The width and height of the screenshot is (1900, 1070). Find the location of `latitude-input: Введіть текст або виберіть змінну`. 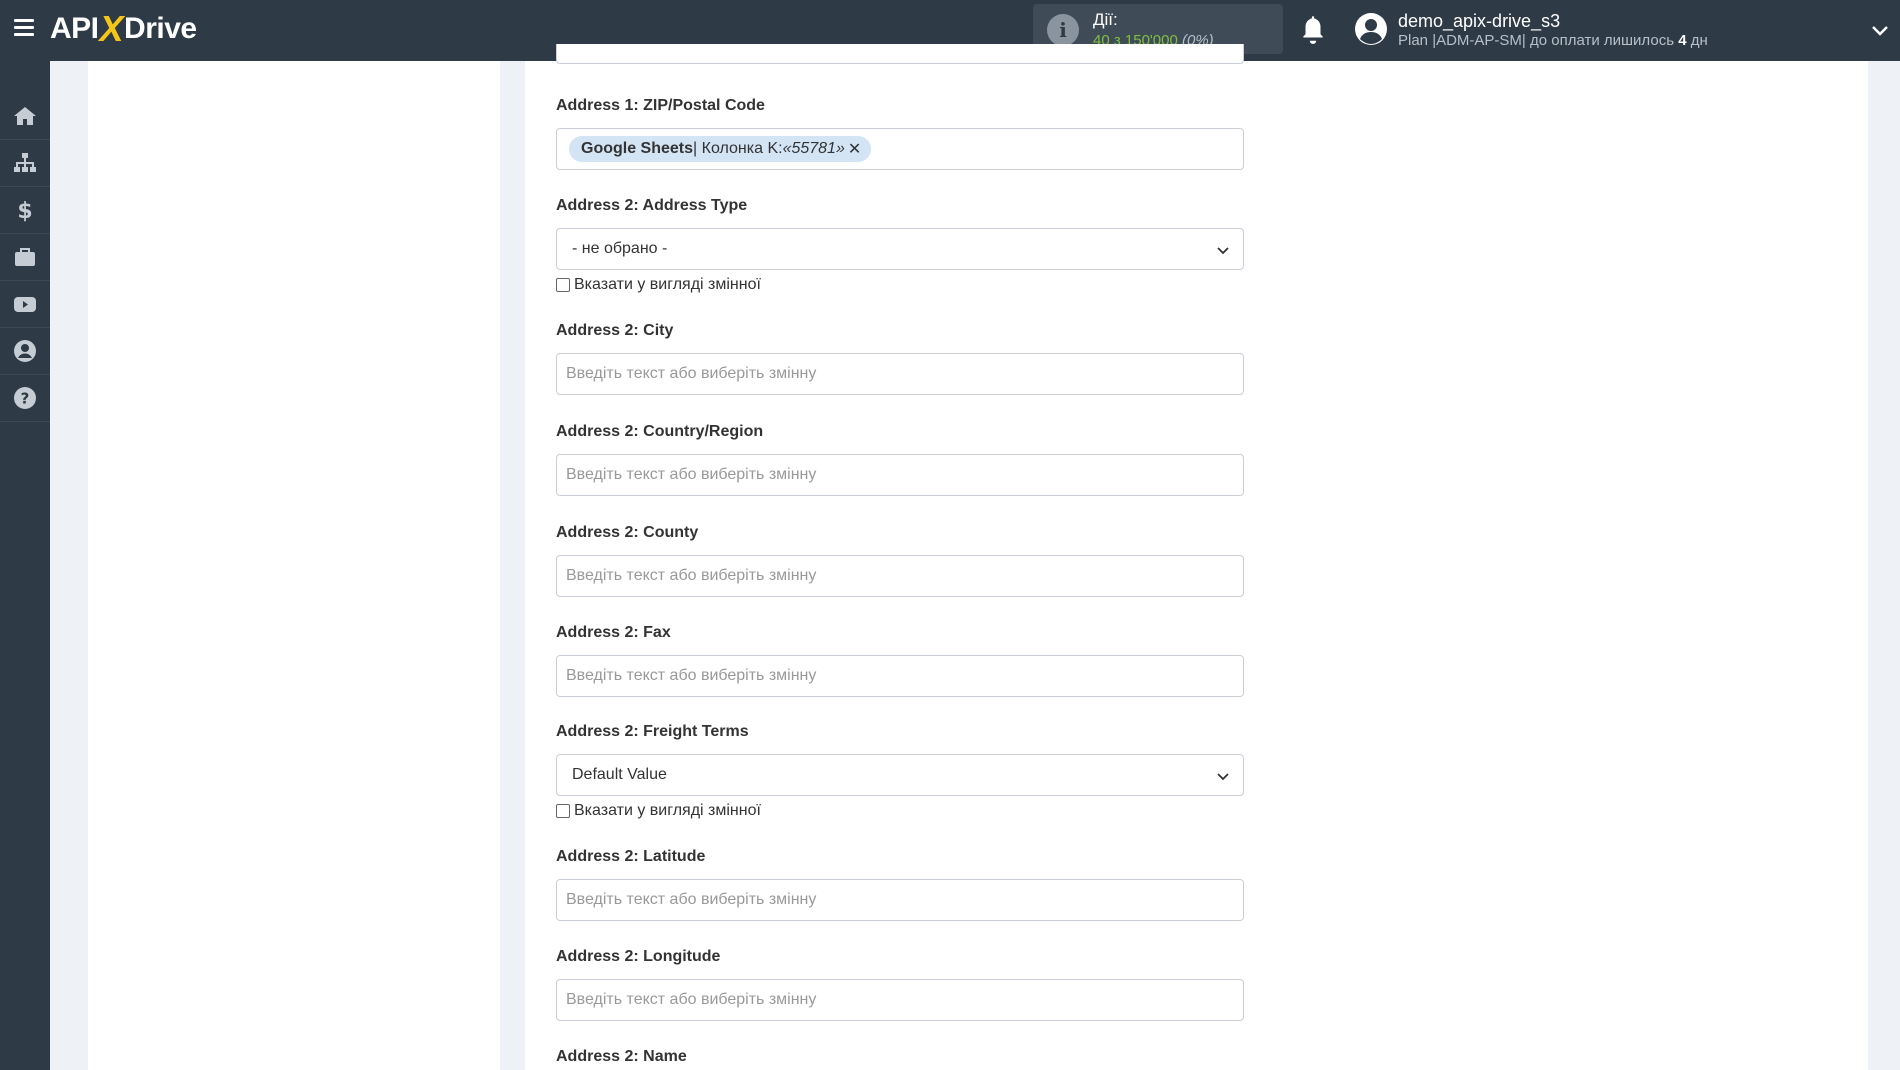

latitude-input: Введіть текст або виберіть змінну is located at coordinates (900, 900).